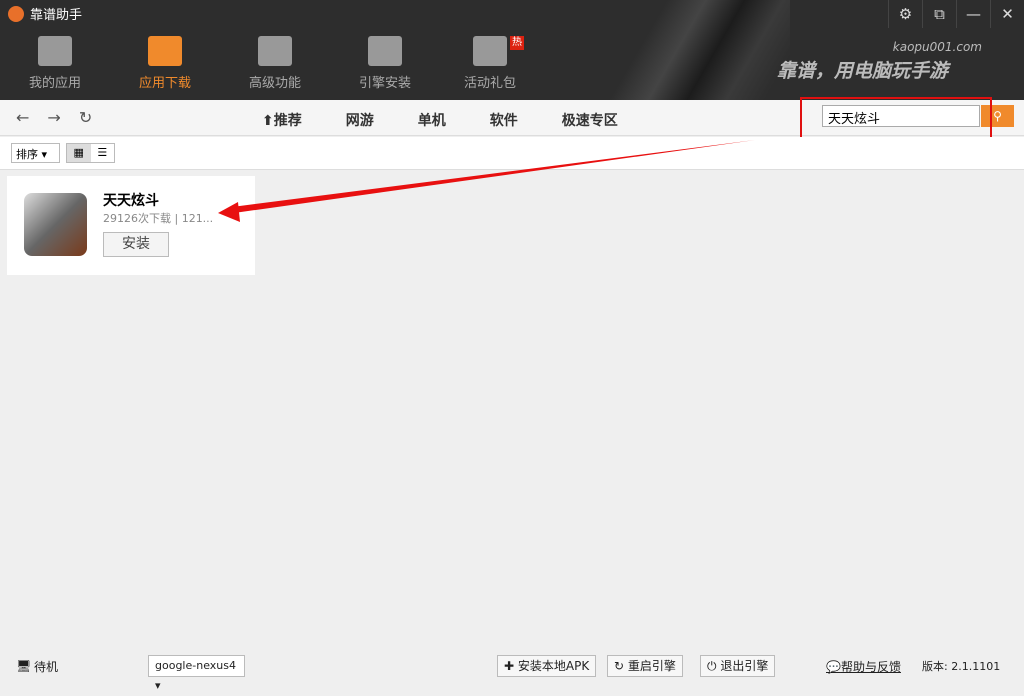 This screenshot has height=696, width=1024. What do you see at coordinates (738, 666) in the screenshot?
I see `exit-engine-button: ⏻ 退出引擎` at bounding box center [738, 666].